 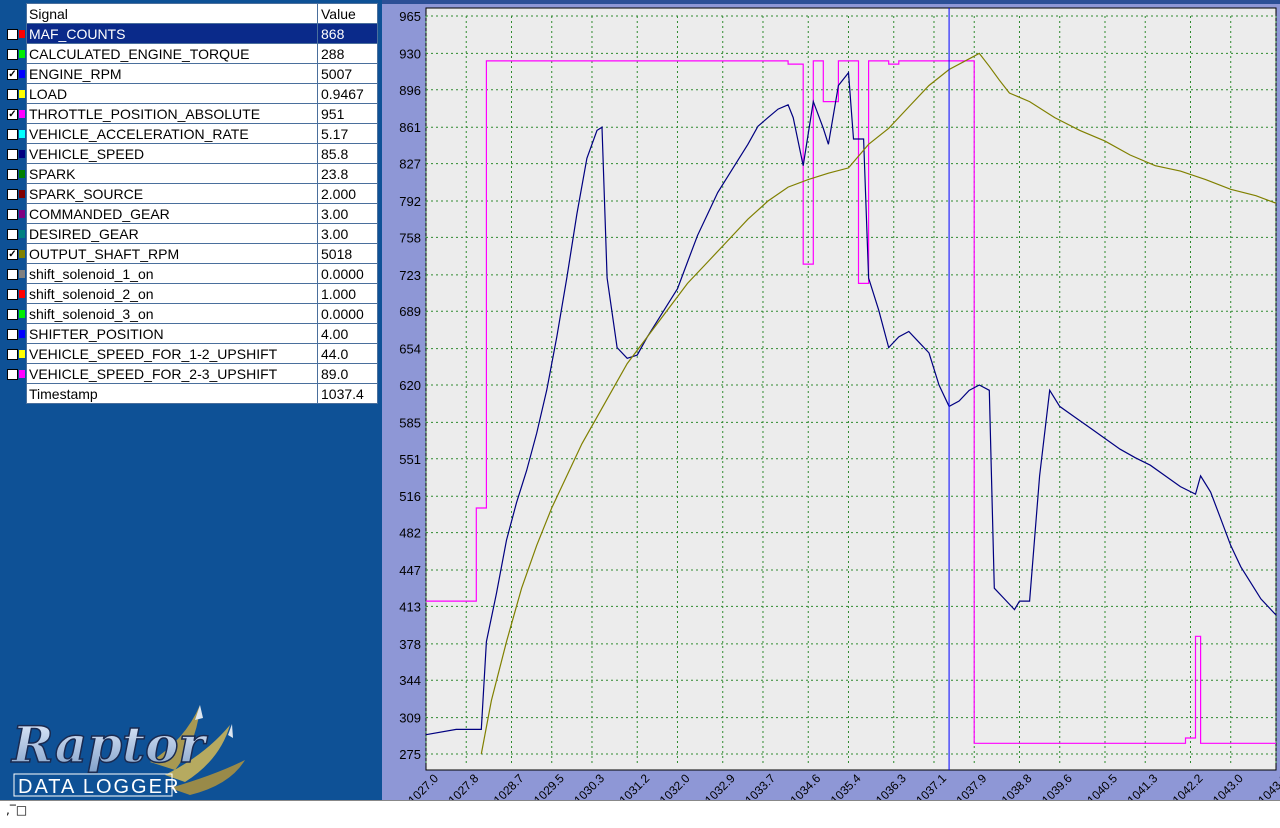 I want to click on signal-row: ✓ THROTTLE_POSITION_ABSOLUTE 951, so click(x=190, y=113).